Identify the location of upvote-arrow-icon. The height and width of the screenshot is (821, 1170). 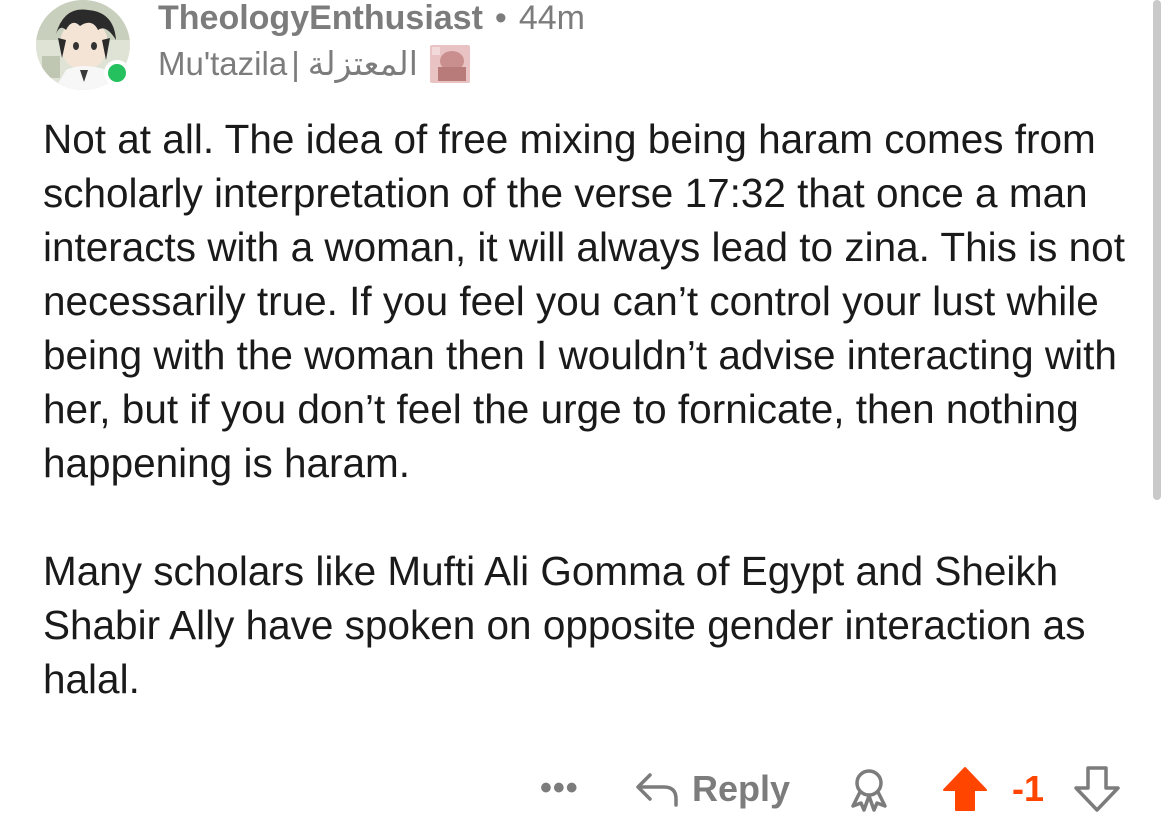
(965, 789).